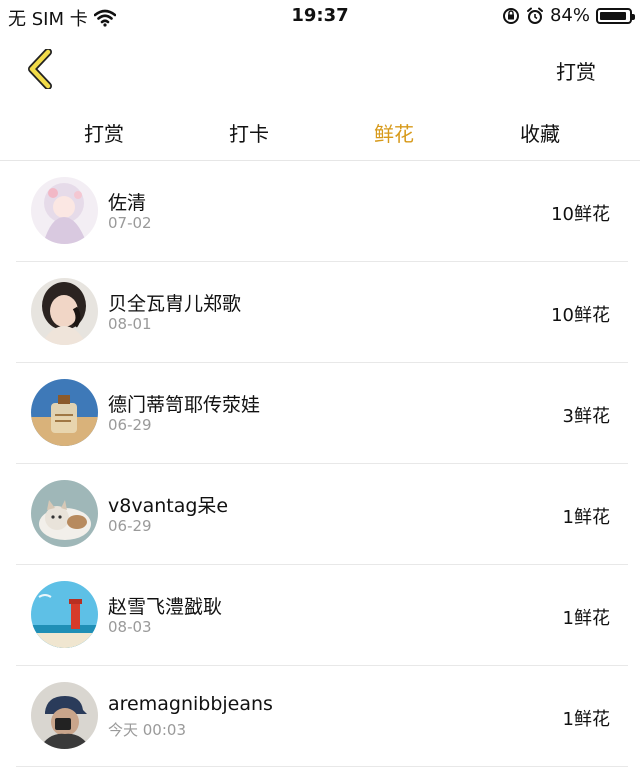  What do you see at coordinates (64, 412) in the screenshot?
I see `bottle-photo-avatar` at bounding box center [64, 412].